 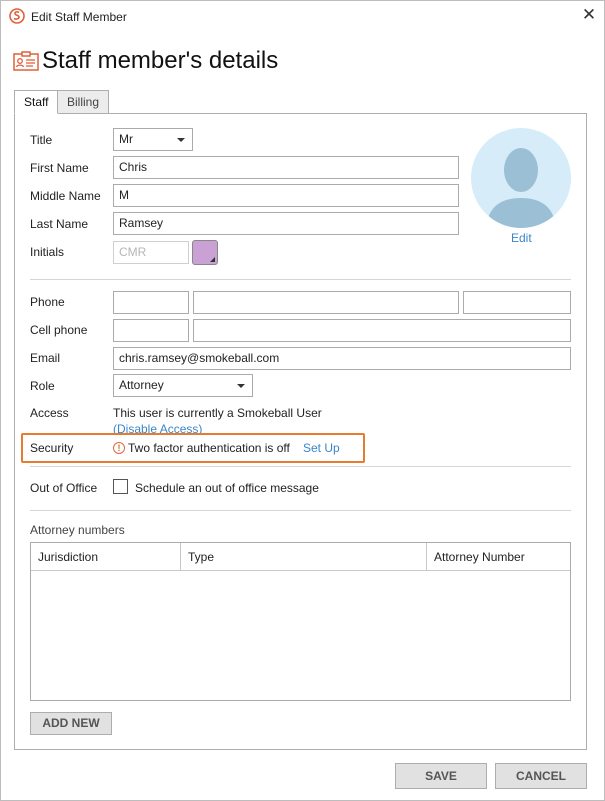 What do you see at coordinates (342, 358) in the screenshot?
I see `email-field: chris.ramsey@smokeball.com` at bounding box center [342, 358].